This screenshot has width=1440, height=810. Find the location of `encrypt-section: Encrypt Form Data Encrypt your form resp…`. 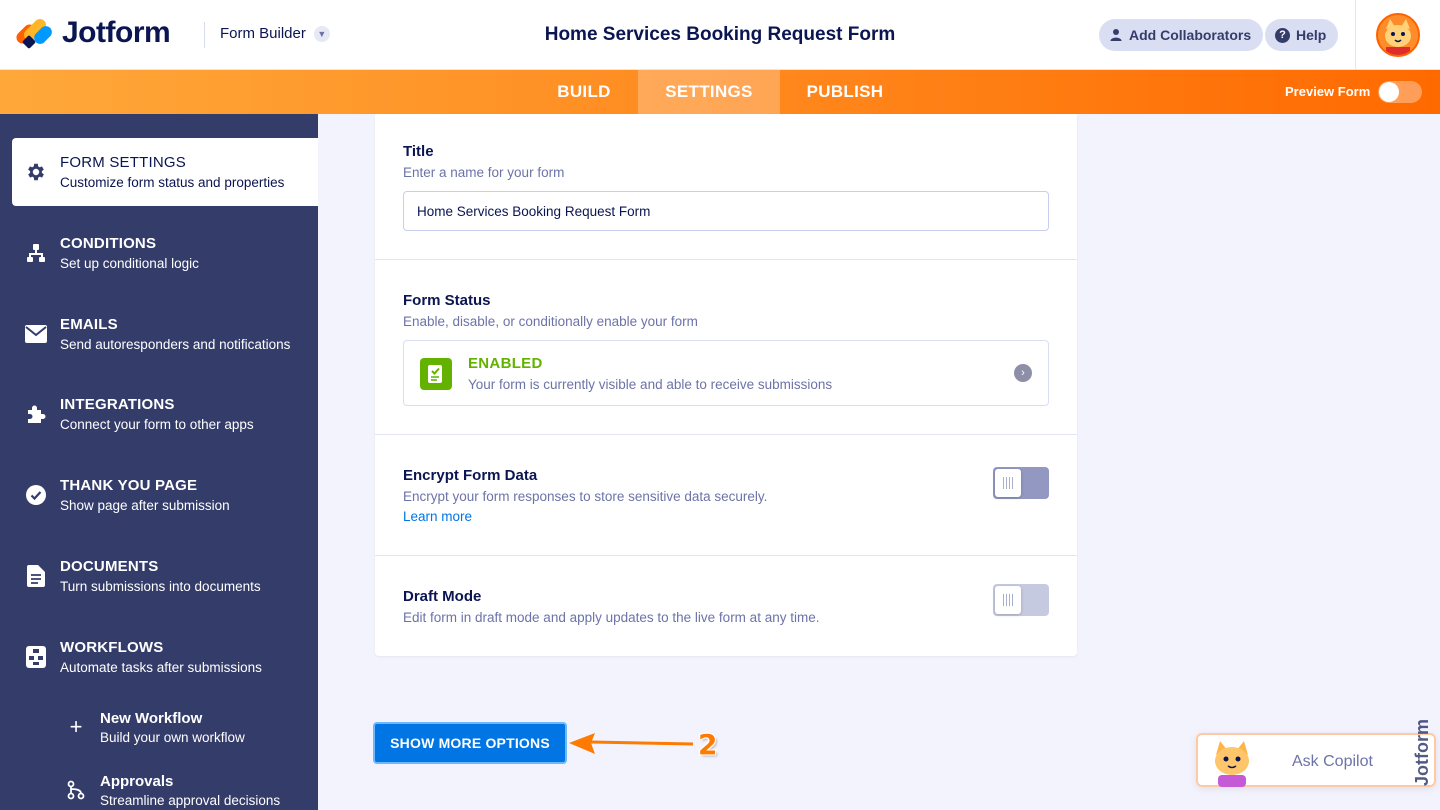

encrypt-section: Encrypt Form Data Encrypt your form resp… is located at coordinates (726, 495).